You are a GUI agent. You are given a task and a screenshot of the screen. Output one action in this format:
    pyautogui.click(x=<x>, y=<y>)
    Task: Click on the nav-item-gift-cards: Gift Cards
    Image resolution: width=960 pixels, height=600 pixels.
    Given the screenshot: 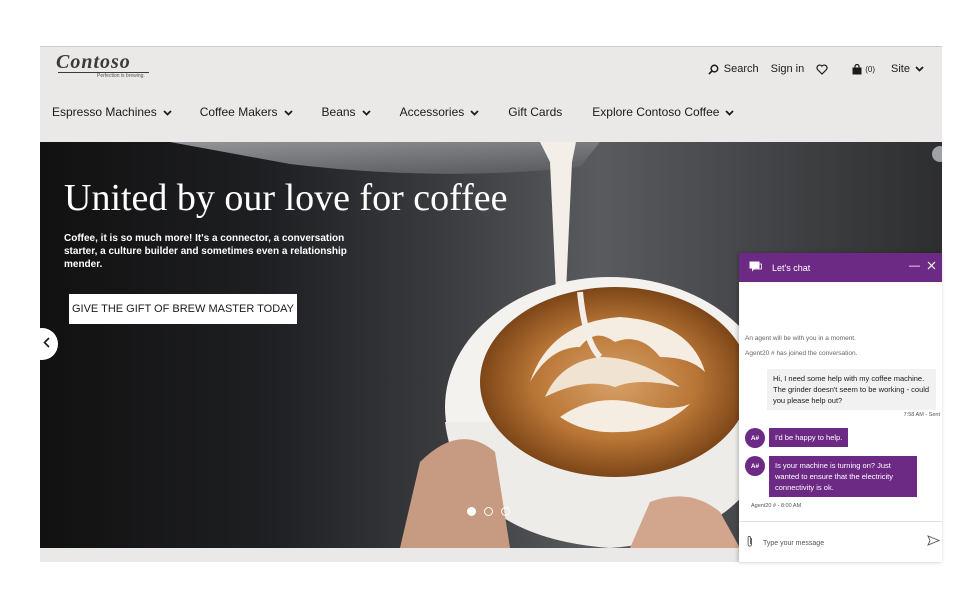 What is the action you would take?
    pyautogui.click(x=535, y=112)
    